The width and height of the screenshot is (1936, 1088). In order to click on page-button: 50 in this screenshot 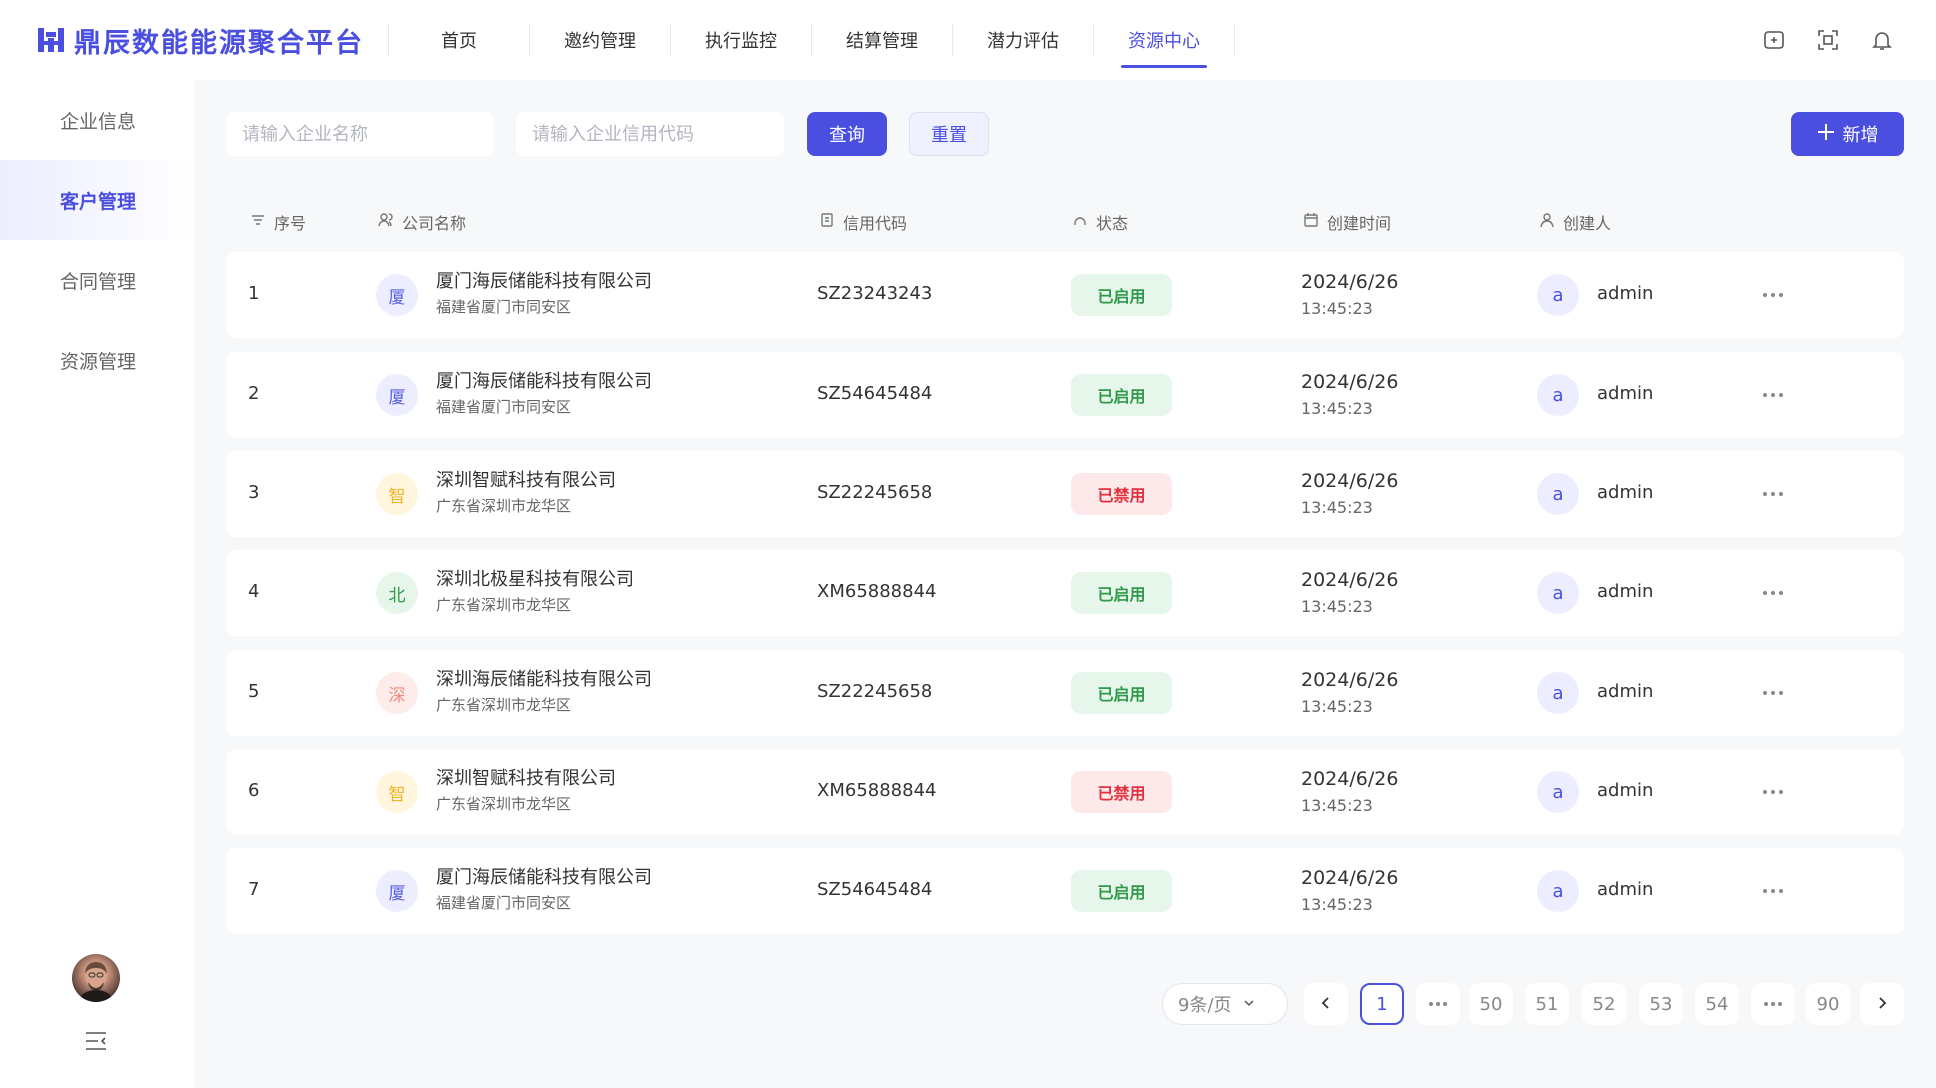, I will do `click(1491, 1004)`.